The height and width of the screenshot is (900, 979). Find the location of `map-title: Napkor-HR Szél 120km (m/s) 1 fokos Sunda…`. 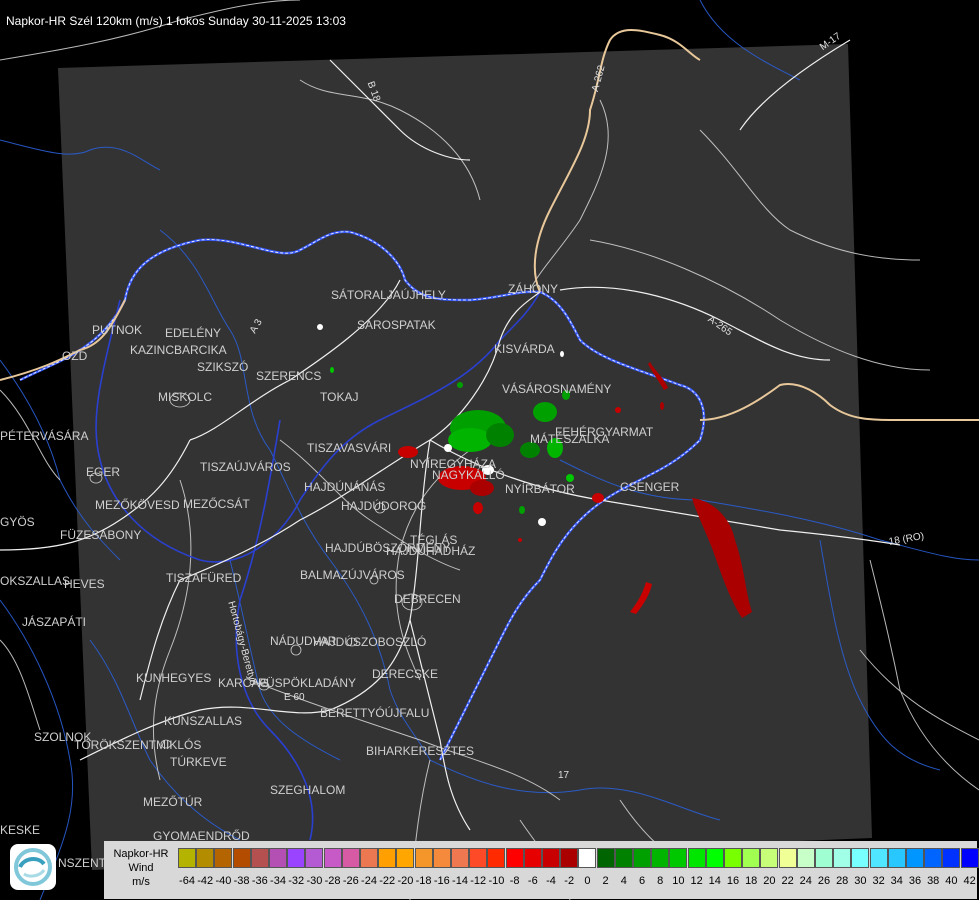

map-title: Napkor-HR Szél 120km (m/s) 1 fokos Sunda… is located at coordinates (176, 21).